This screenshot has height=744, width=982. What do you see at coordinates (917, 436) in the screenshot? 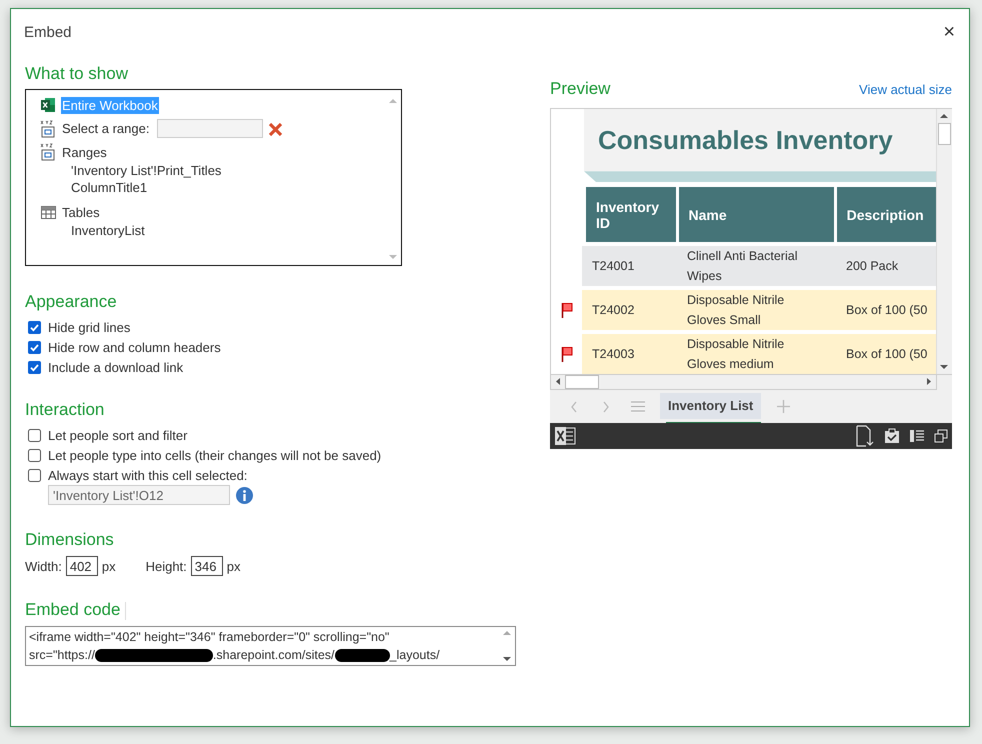
I see `reading-view-icon` at bounding box center [917, 436].